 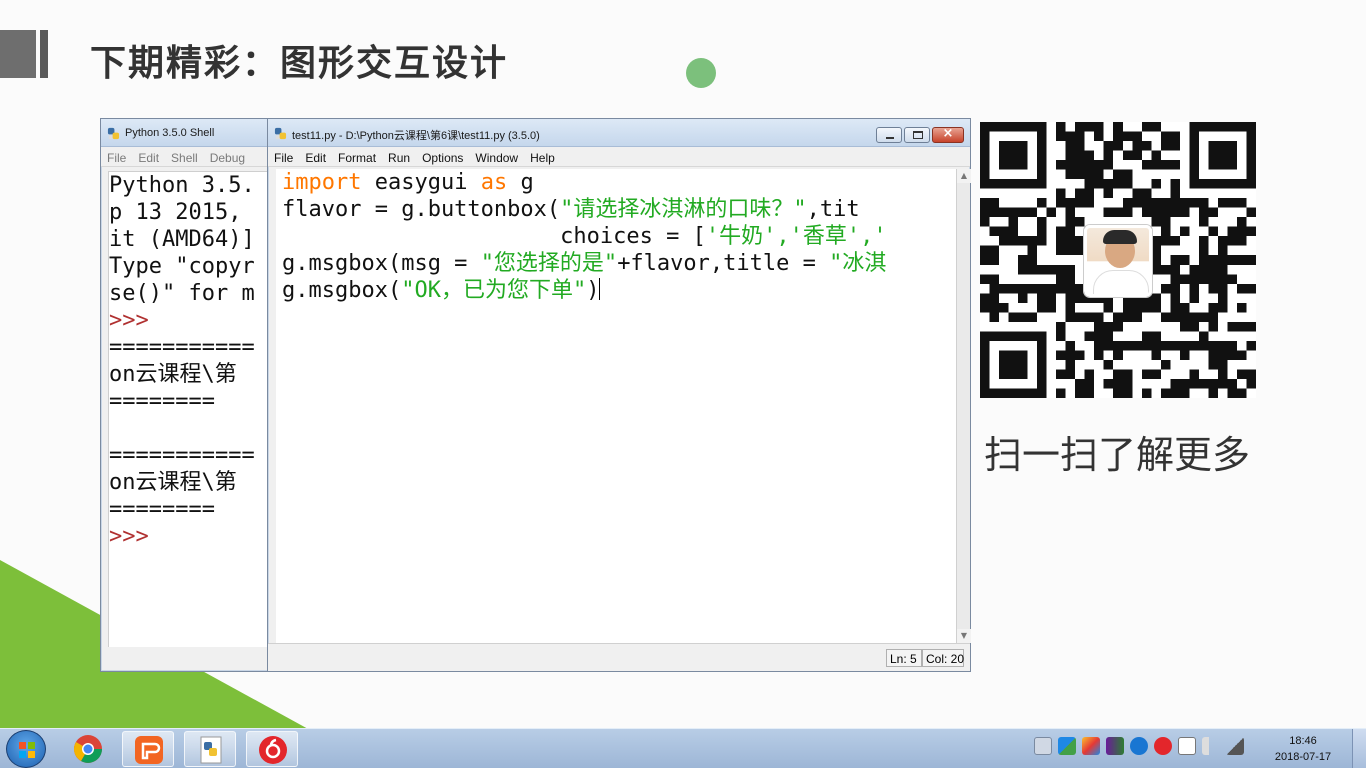 I want to click on adobe-icon, so click(x=1067, y=746).